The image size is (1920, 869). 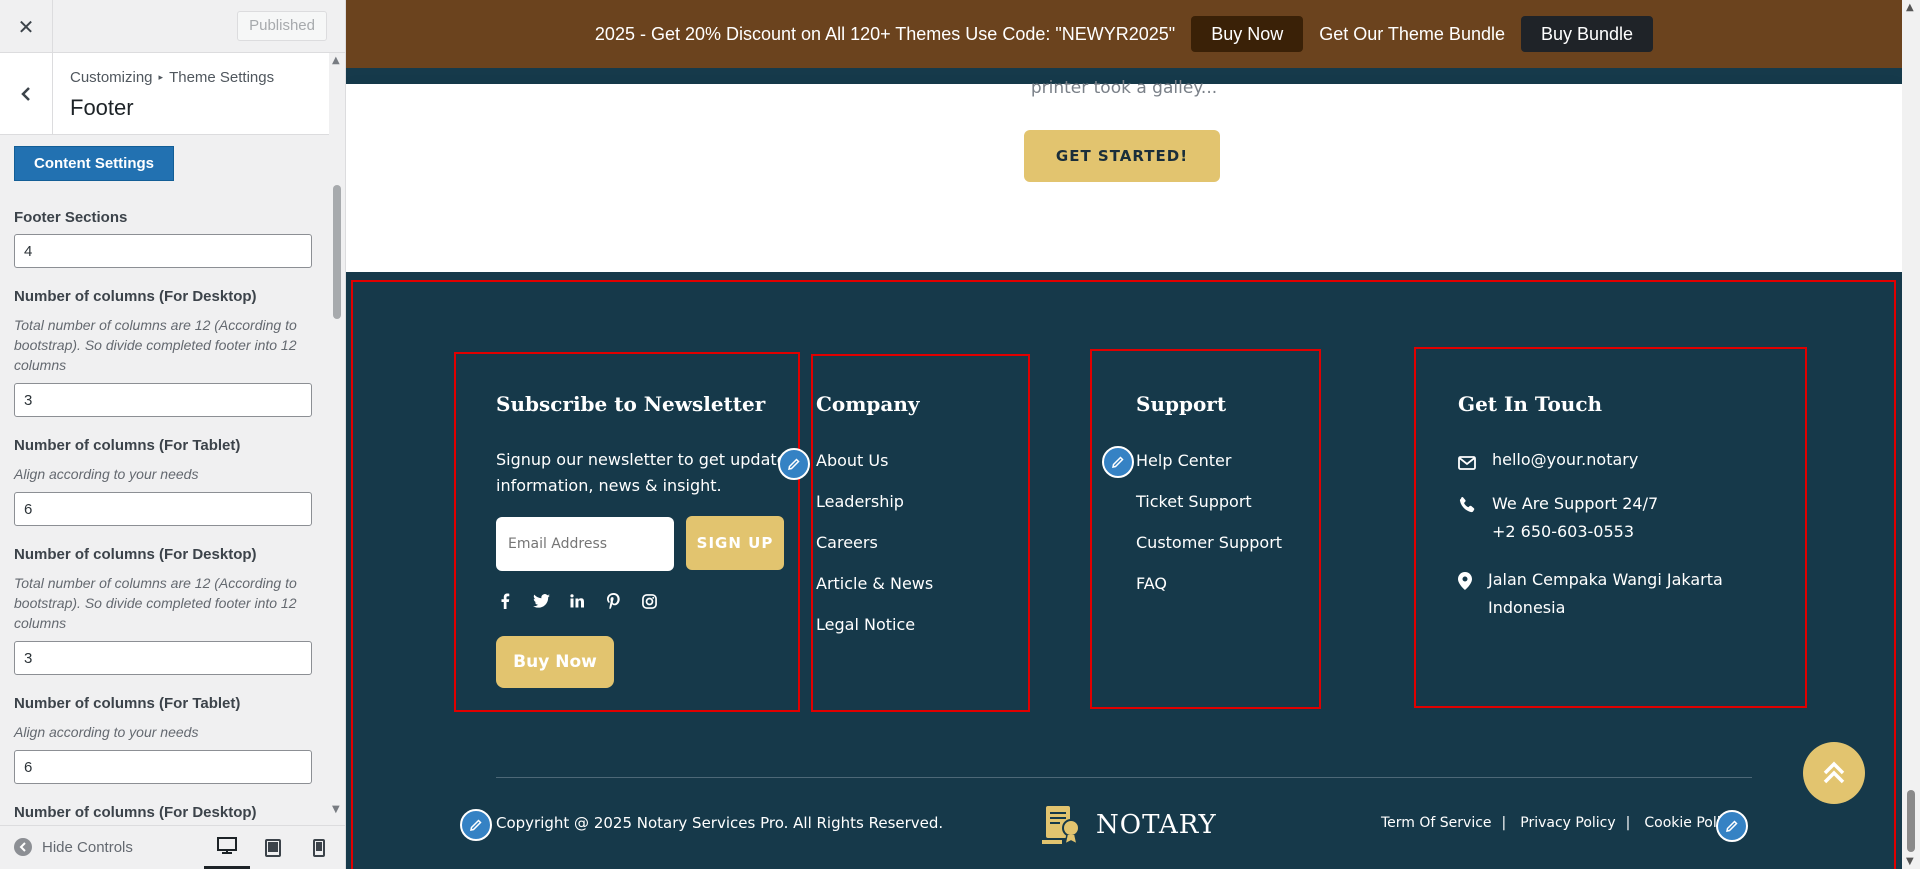 I want to click on back-button, so click(x=26, y=94).